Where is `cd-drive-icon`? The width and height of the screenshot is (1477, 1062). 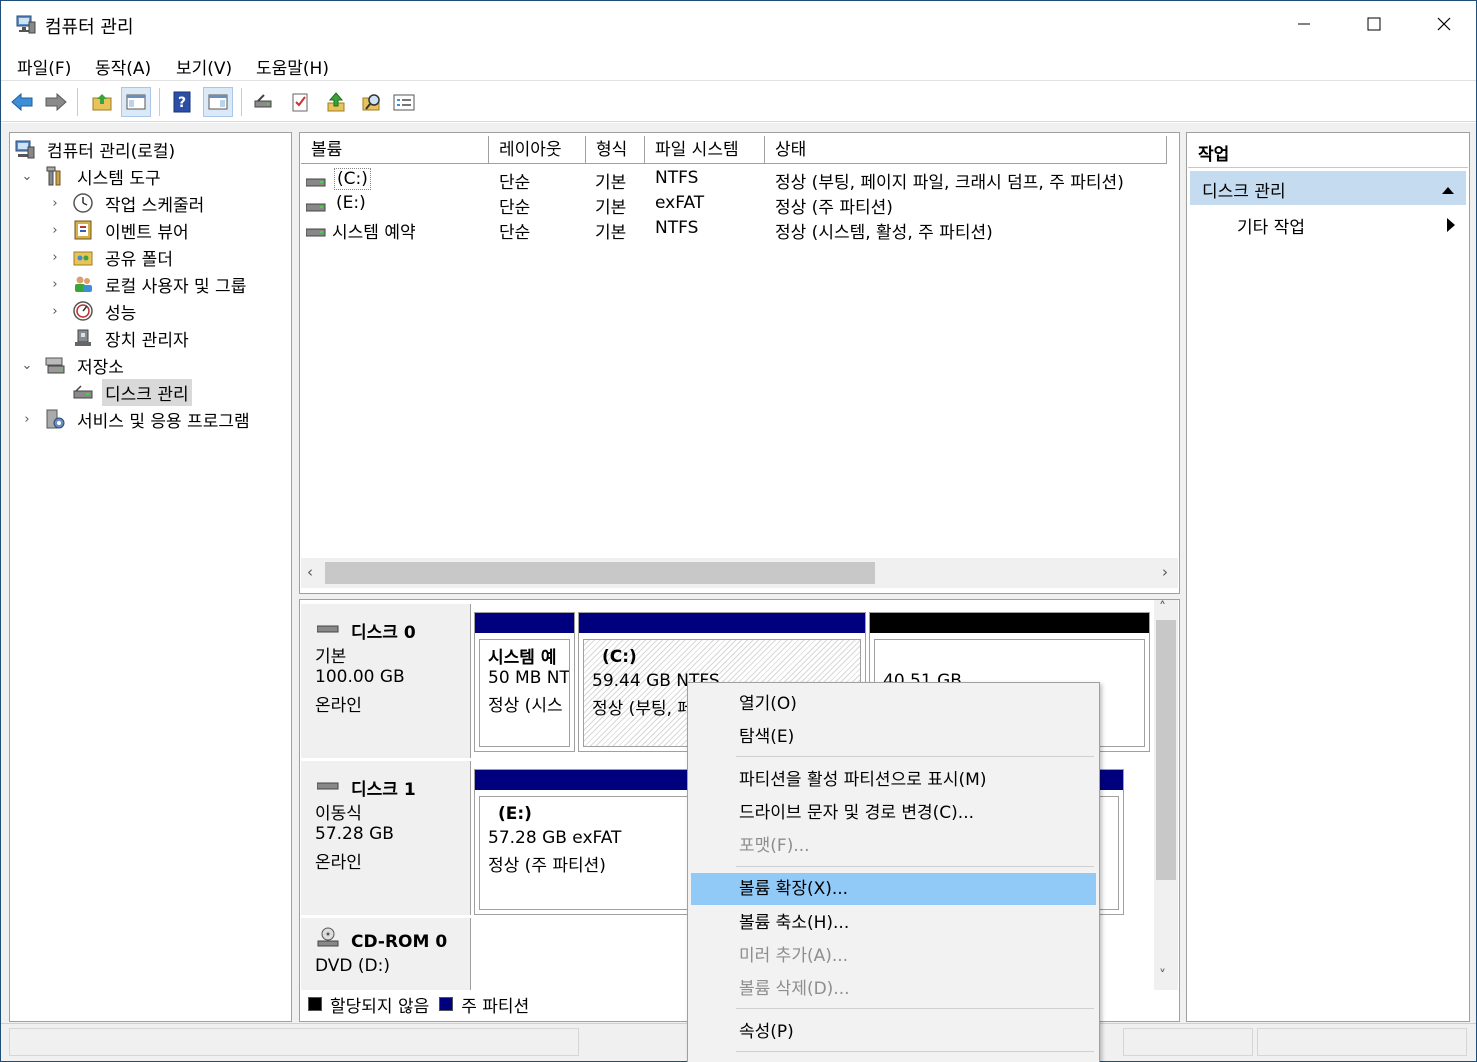 cd-drive-icon is located at coordinates (328, 939).